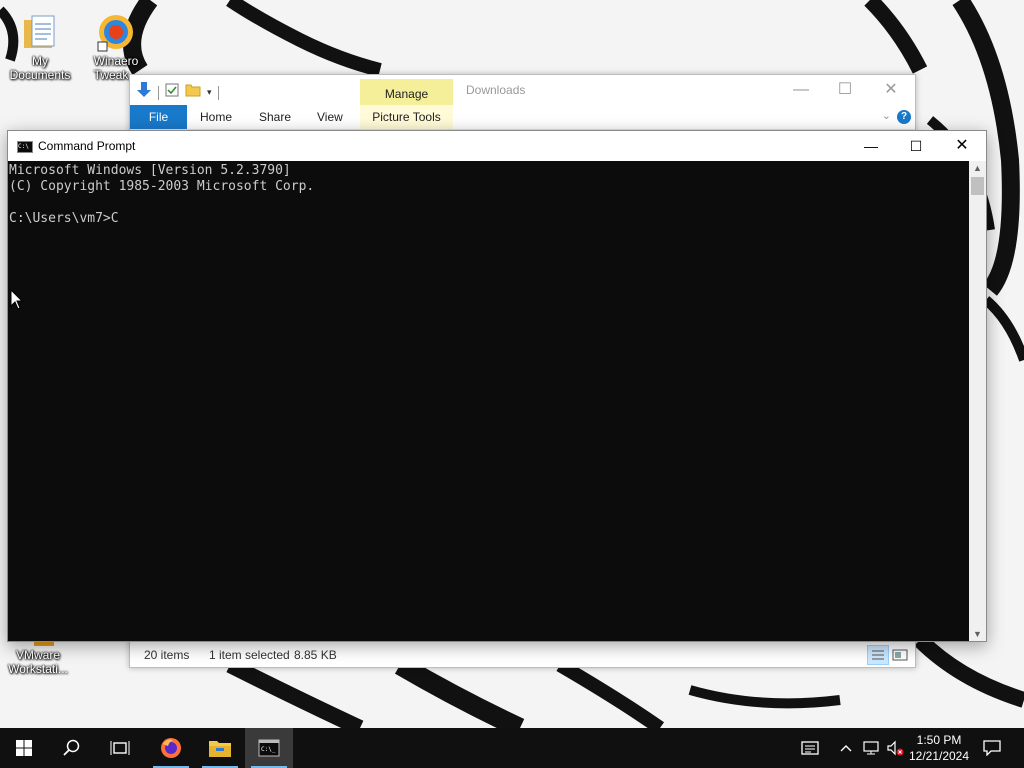 The image size is (1024, 768). I want to click on desktop-icon-label: Winaero, so click(116, 61).